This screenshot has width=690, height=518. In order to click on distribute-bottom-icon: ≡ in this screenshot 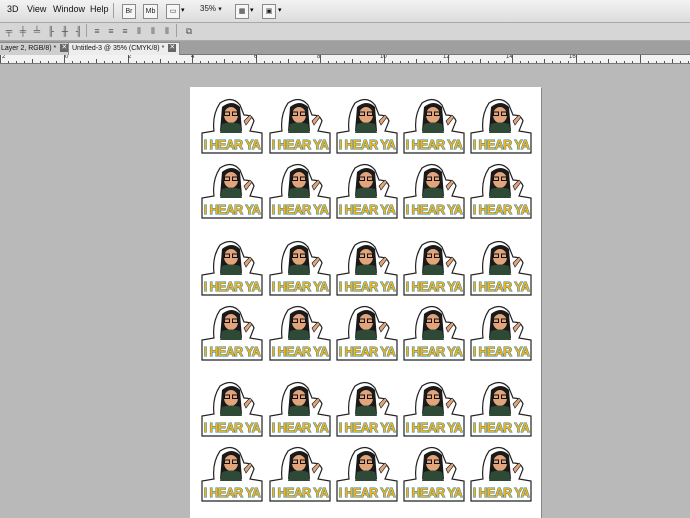, I will do `click(125, 31)`.